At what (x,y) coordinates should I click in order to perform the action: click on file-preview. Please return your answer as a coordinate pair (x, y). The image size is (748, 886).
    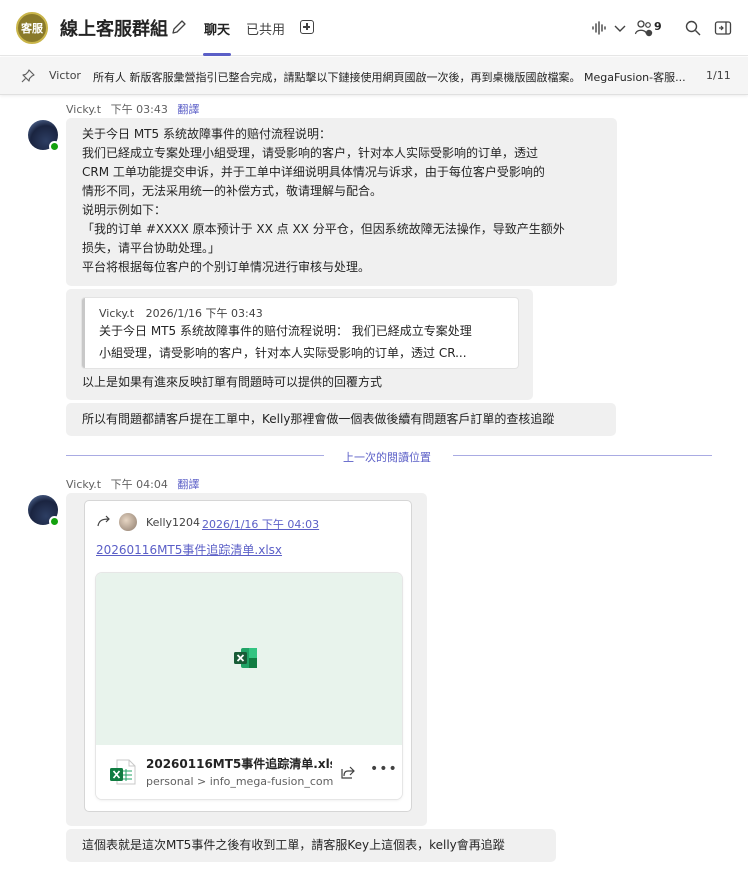
    Looking at the image, I should click on (249, 659).